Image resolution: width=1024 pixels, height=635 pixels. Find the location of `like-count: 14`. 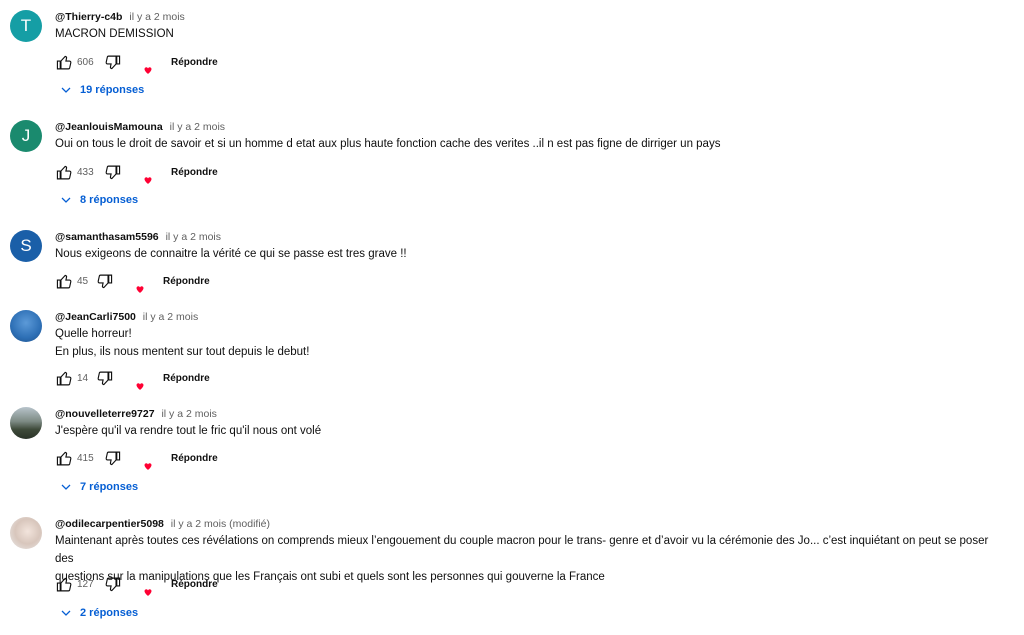

like-count: 14 is located at coordinates (83, 378).